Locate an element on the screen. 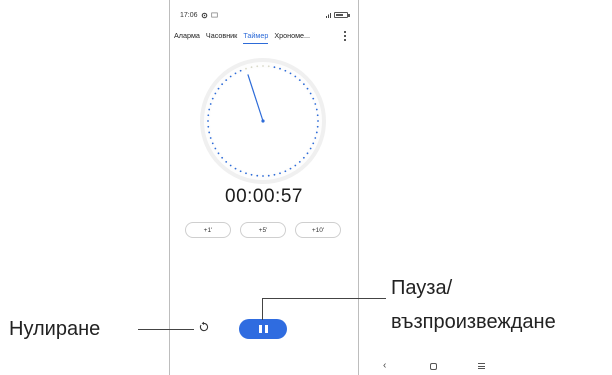 Image resolution: width=612 pixels, height=375 pixels. reset-callout-line is located at coordinates (166, 329).